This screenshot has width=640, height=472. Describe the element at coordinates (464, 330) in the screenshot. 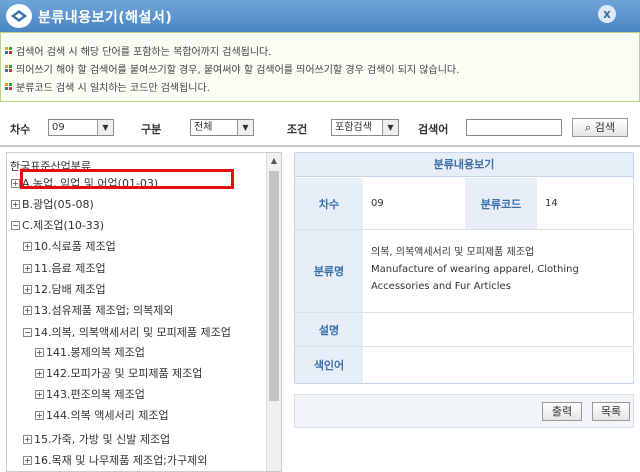

I see `detail-row-desc: 설명` at that location.